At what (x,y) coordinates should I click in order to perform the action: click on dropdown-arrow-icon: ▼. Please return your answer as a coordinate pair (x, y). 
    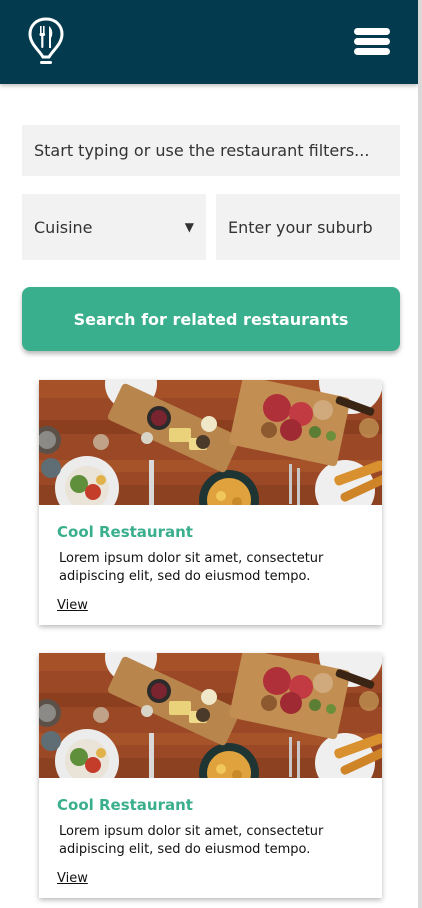
    Looking at the image, I should click on (189, 227).